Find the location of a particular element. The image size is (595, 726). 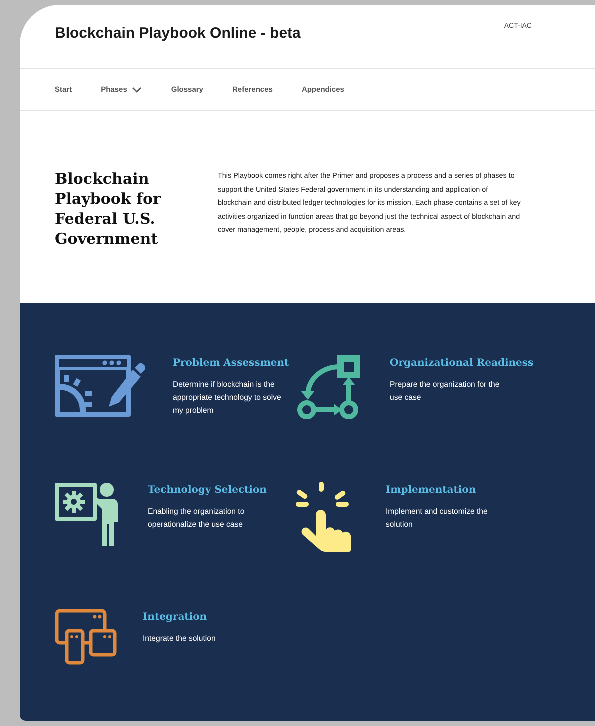

phase-title: Organizational Readiness is located at coordinates (462, 363).